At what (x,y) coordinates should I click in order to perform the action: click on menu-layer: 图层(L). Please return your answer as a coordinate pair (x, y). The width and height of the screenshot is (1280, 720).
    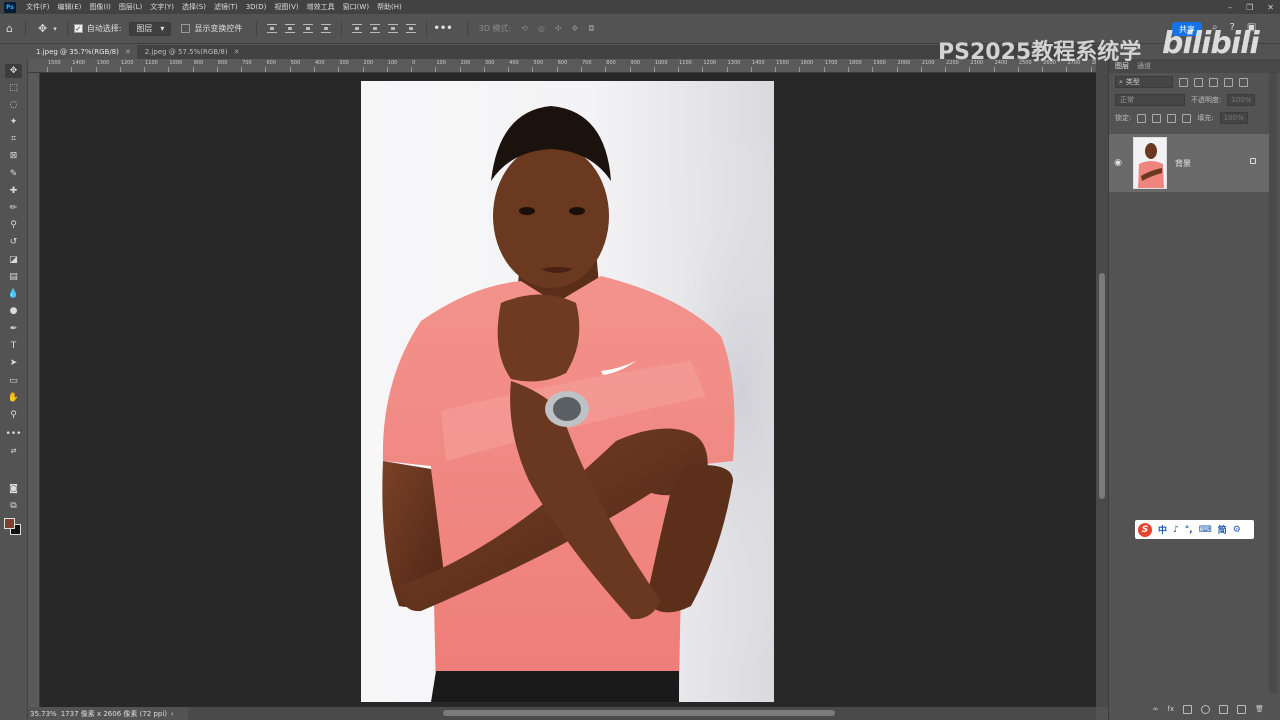
    Looking at the image, I should click on (130, 7).